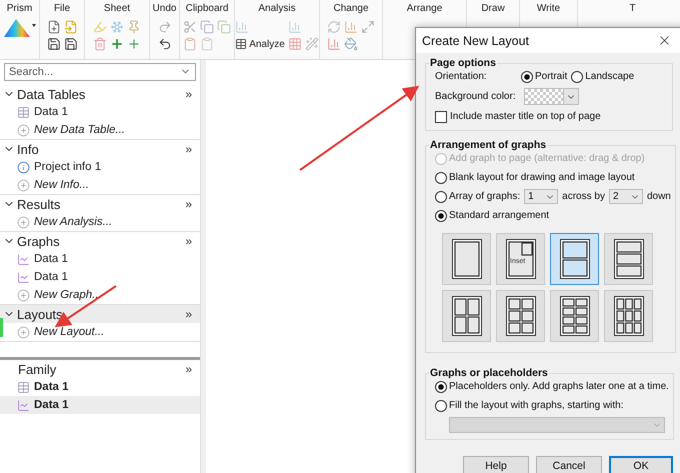 The width and height of the screenshot is (680, 473). I want to click on new-file-icon, so click(53, 27).